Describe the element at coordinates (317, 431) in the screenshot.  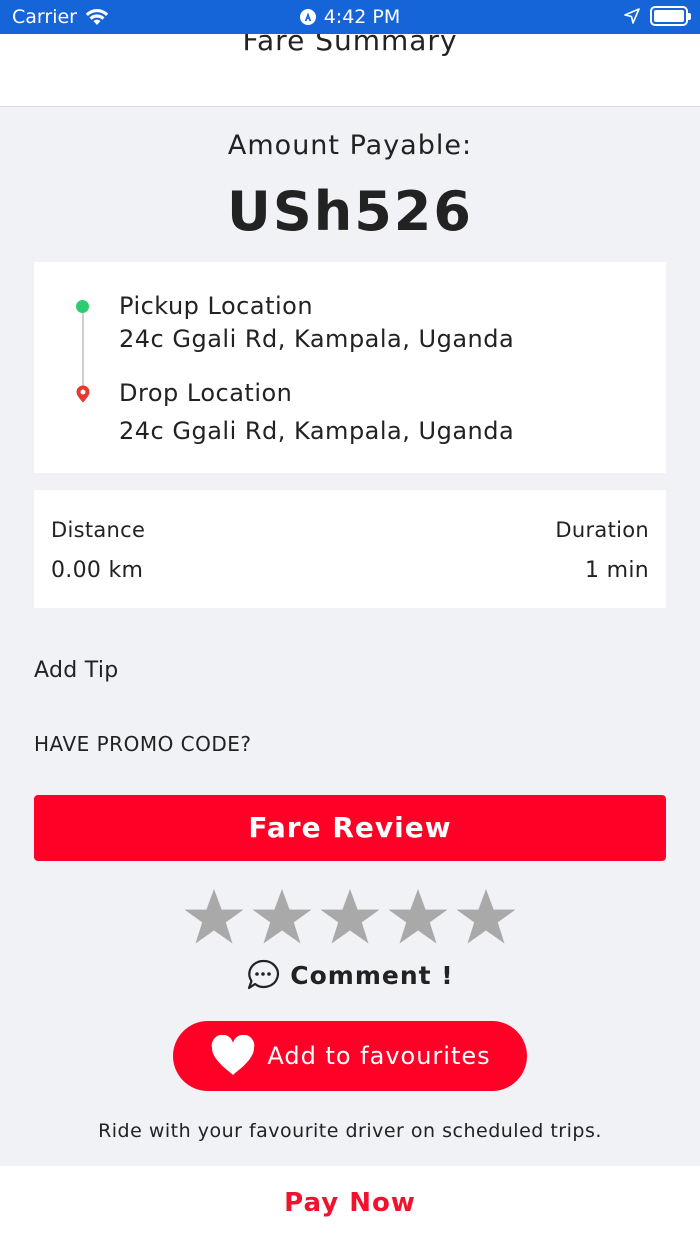
I see `drop-address: 24c Ggali Rd, Kampala, Uganda` at that location.